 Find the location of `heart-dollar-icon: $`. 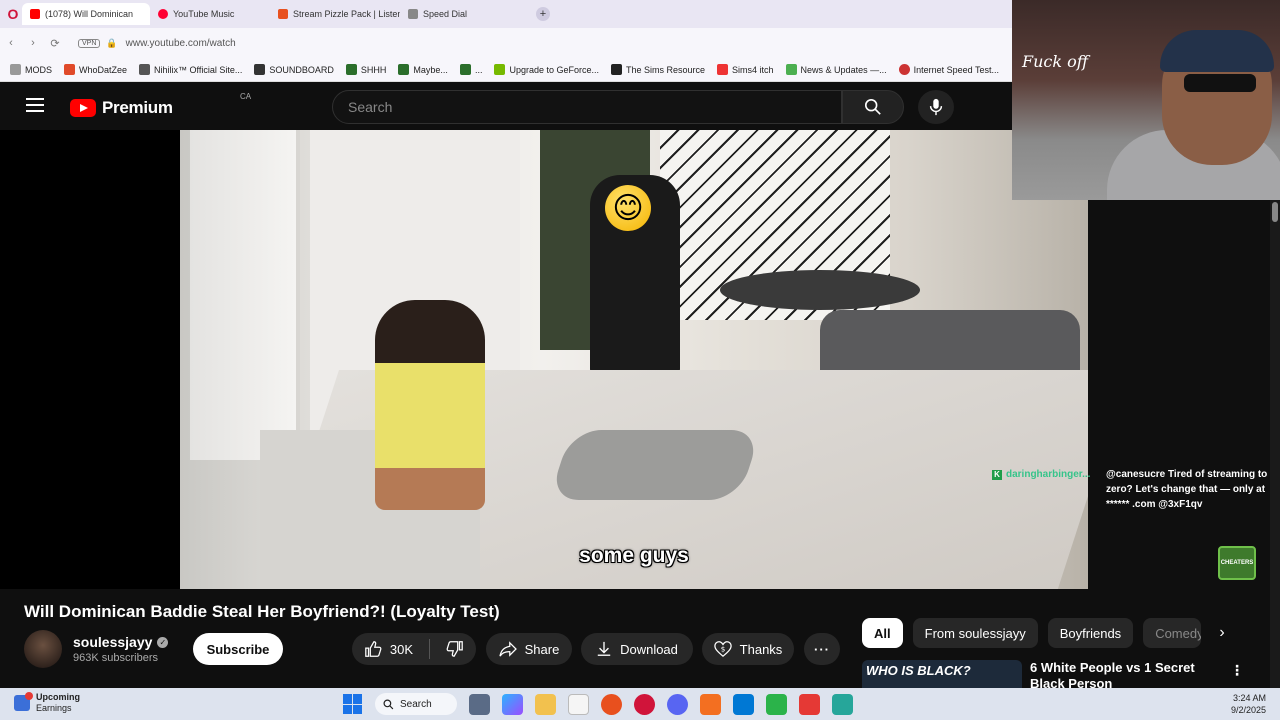

heart-dollar-icon: $ is located at coordinates (722, 649).